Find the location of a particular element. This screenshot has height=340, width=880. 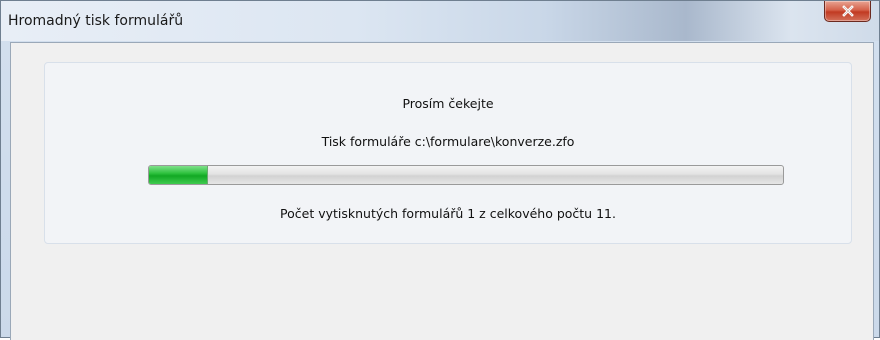

printing-file-message: Tisk formuláře c:\formulare\konverze.zfo is located at coordinates (448, 141).